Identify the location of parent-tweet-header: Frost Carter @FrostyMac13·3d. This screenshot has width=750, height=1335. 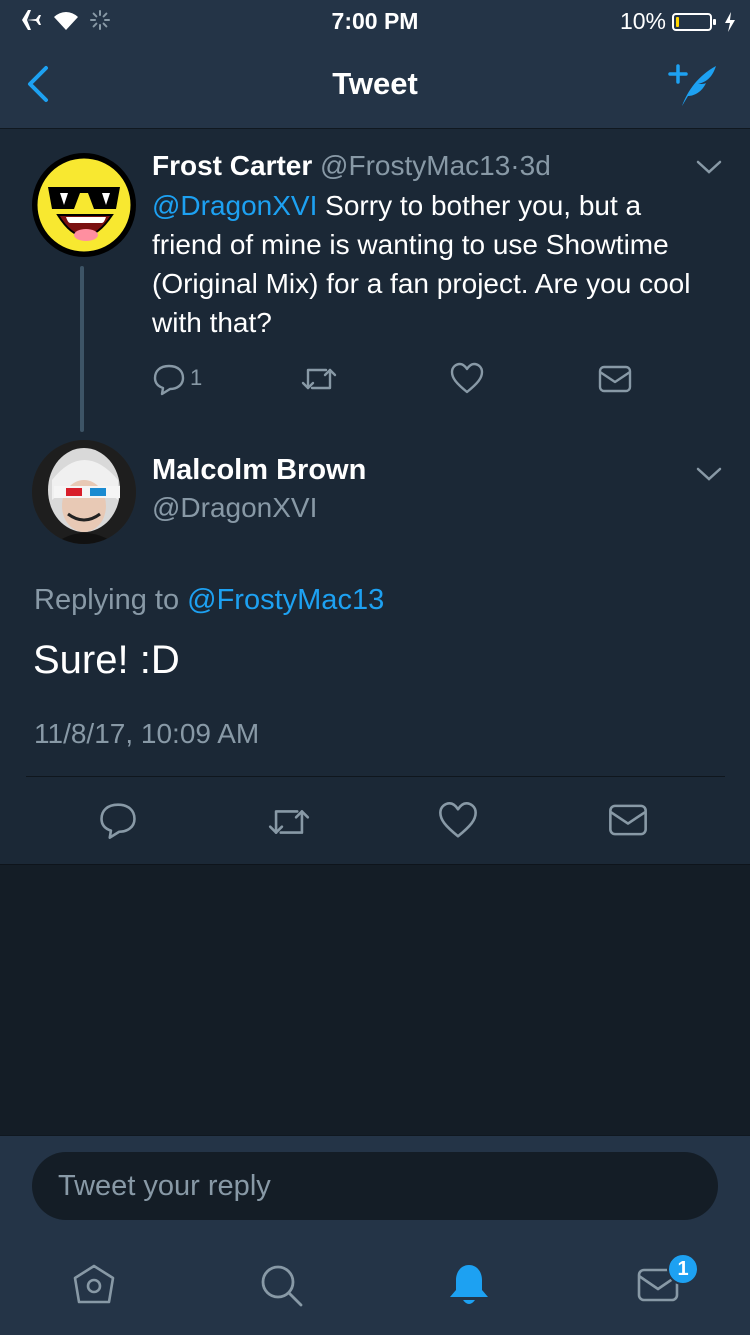
(351, 166).